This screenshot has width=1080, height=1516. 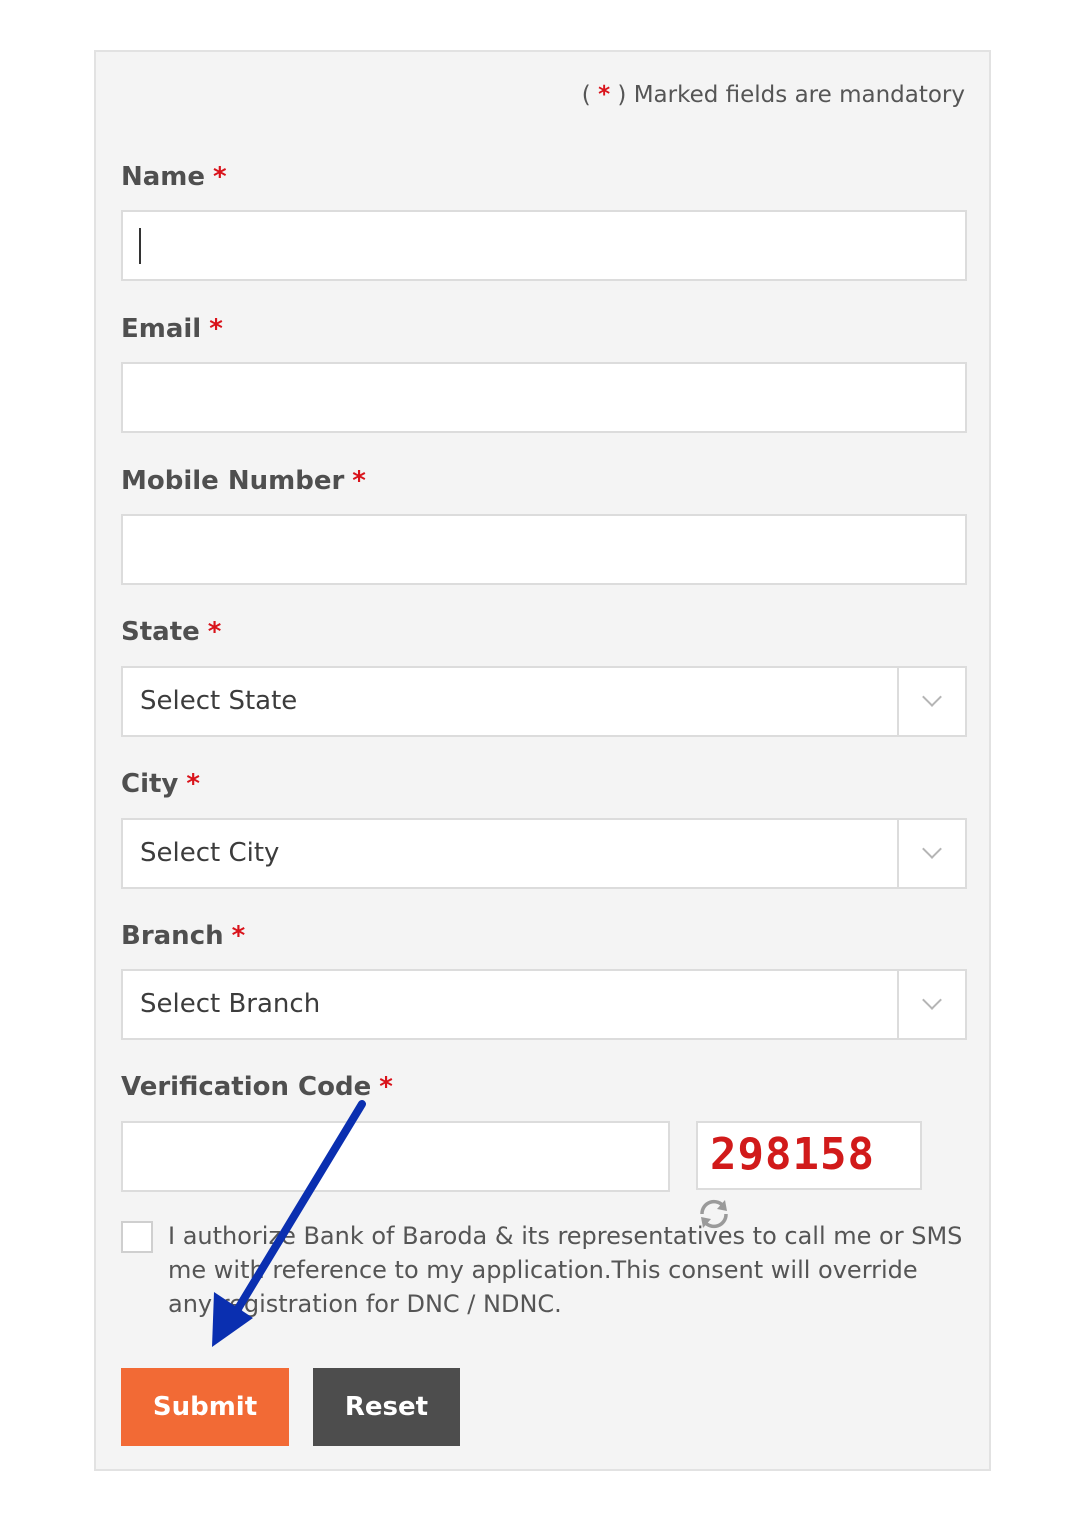 I want to click on mandatory-note-prefix: (, so click(x=590, y=95).